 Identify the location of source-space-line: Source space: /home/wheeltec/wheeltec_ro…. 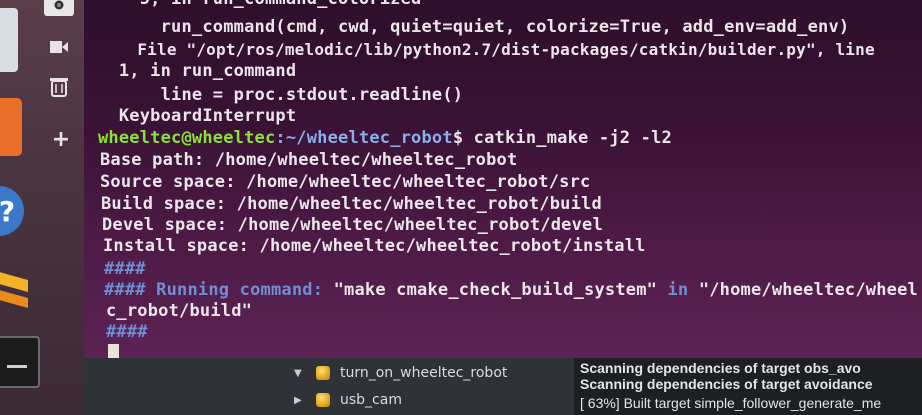
(345, 182).